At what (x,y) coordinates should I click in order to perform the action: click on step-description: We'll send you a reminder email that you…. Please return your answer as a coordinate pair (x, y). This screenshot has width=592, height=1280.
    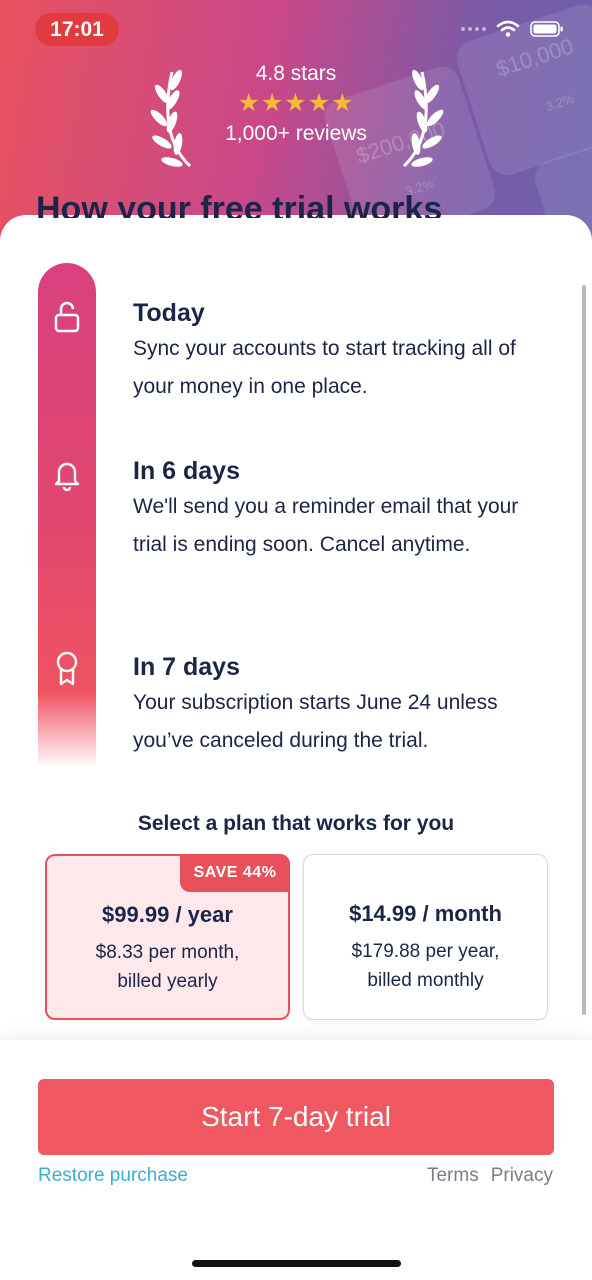
    Looking at the image, I should click on (326, 525).